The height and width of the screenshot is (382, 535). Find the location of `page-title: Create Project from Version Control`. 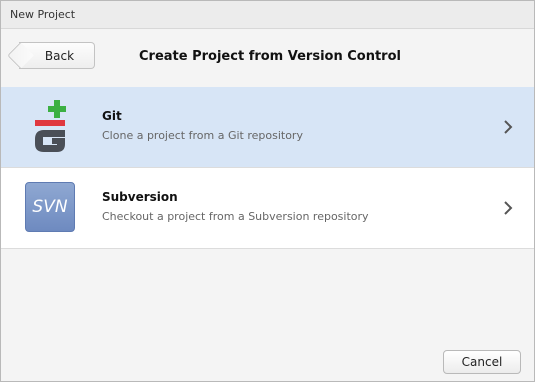

page-title: Create Project from Version Control is located at coordinates (270, 56).